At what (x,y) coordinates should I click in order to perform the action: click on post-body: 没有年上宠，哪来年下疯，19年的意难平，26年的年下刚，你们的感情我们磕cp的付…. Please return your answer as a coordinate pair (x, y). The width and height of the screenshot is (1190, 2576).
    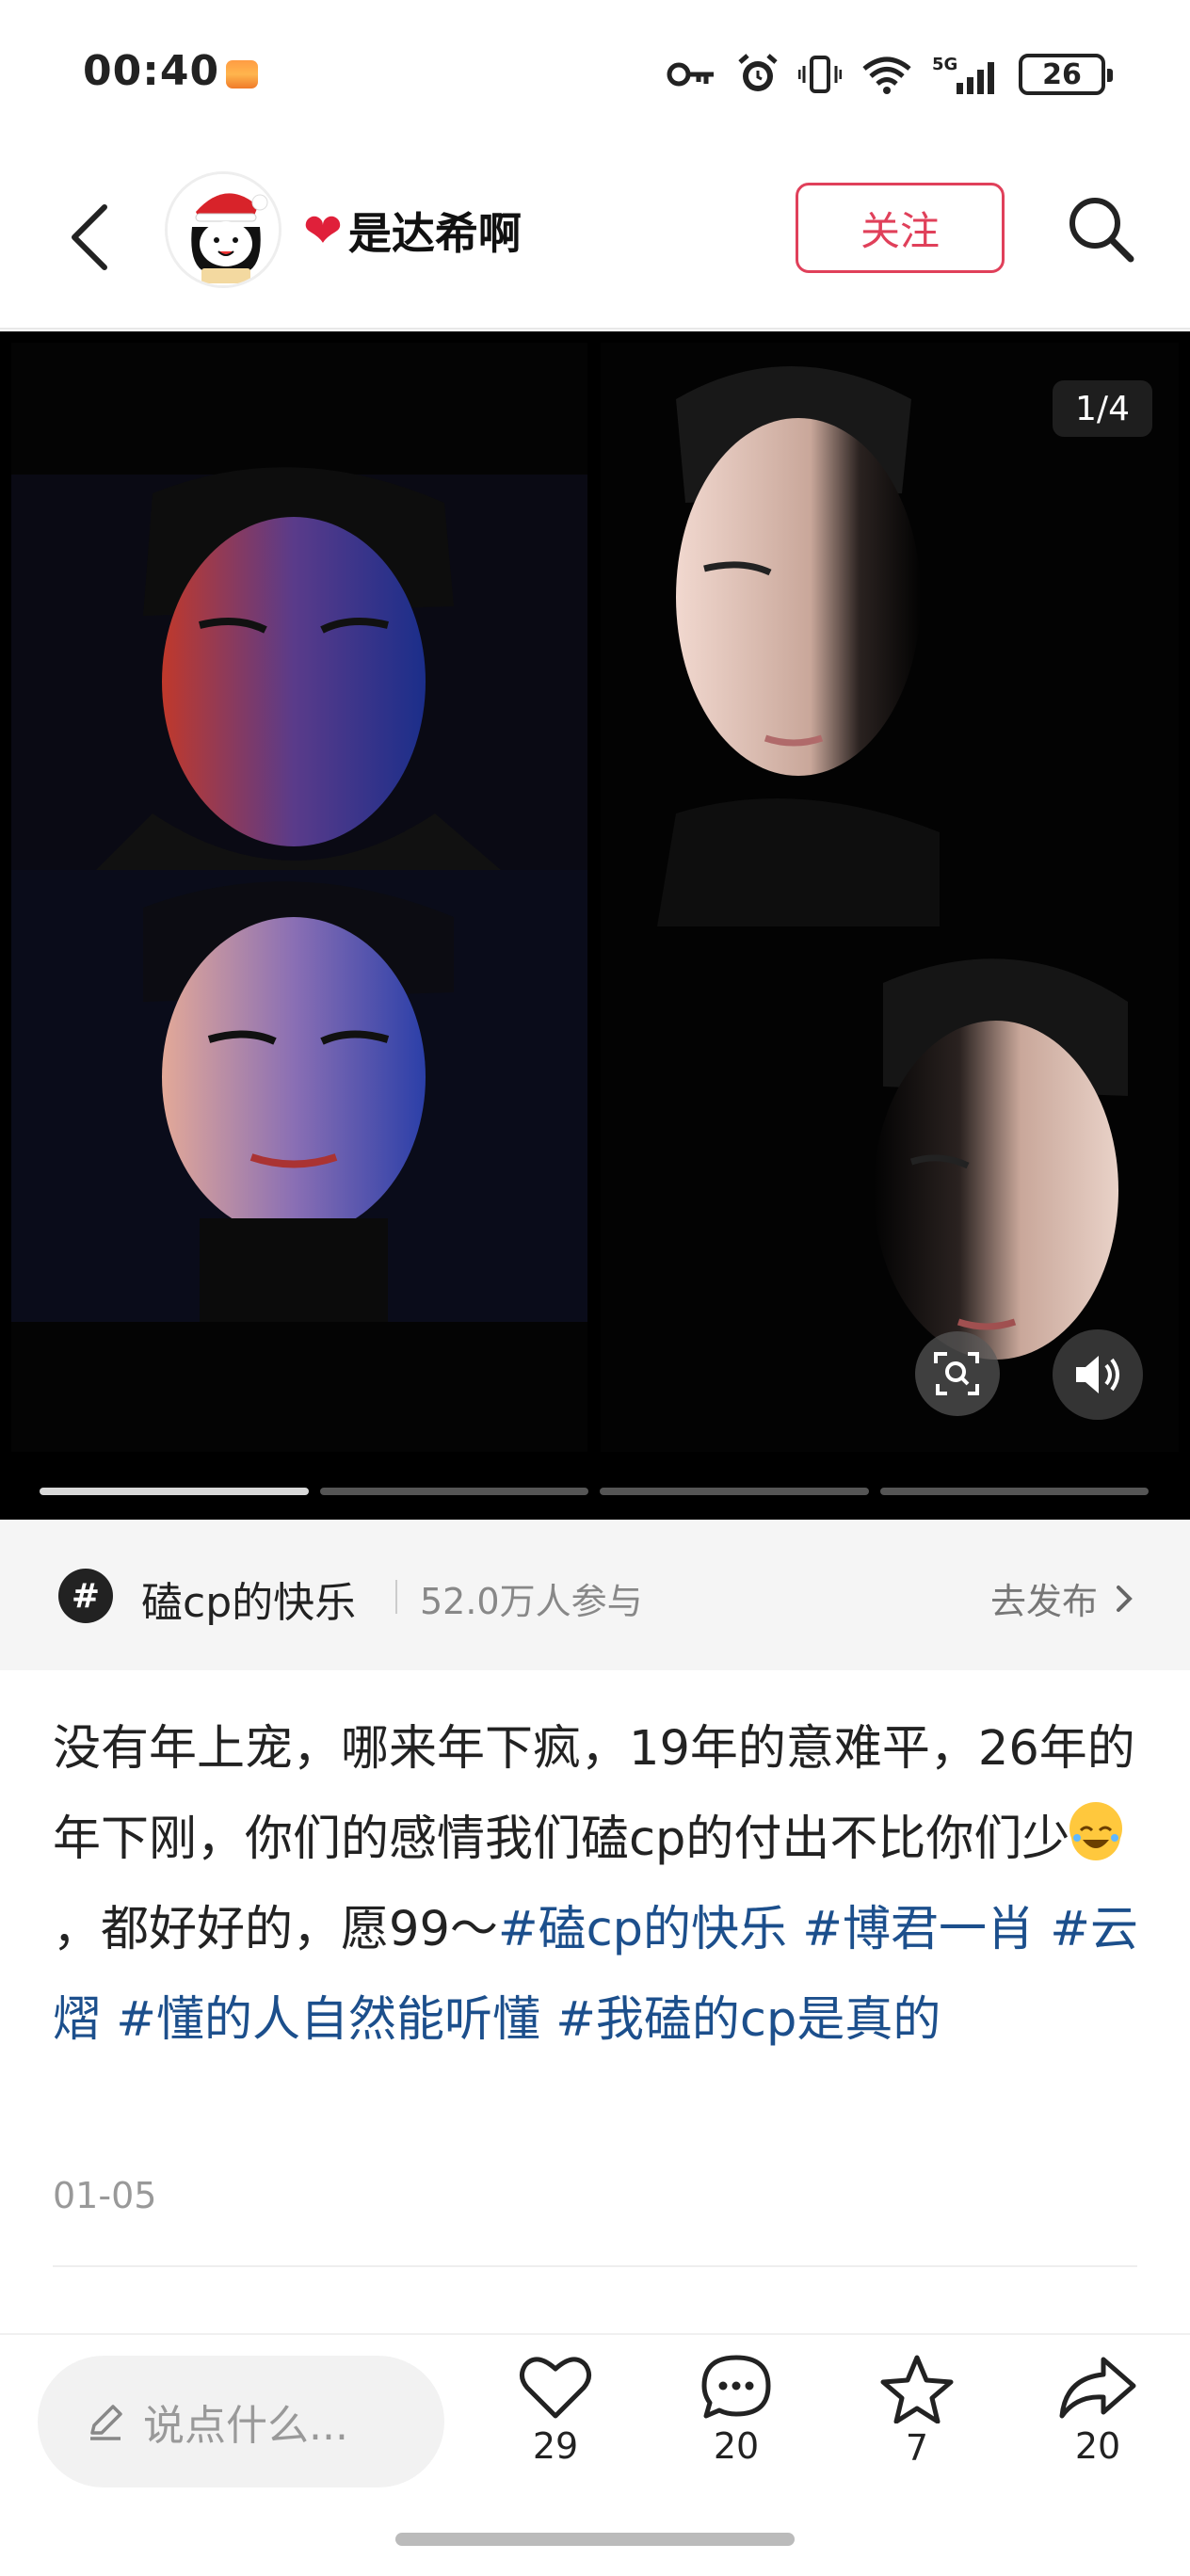
    Looking at the image, I should click on (599, 1885).